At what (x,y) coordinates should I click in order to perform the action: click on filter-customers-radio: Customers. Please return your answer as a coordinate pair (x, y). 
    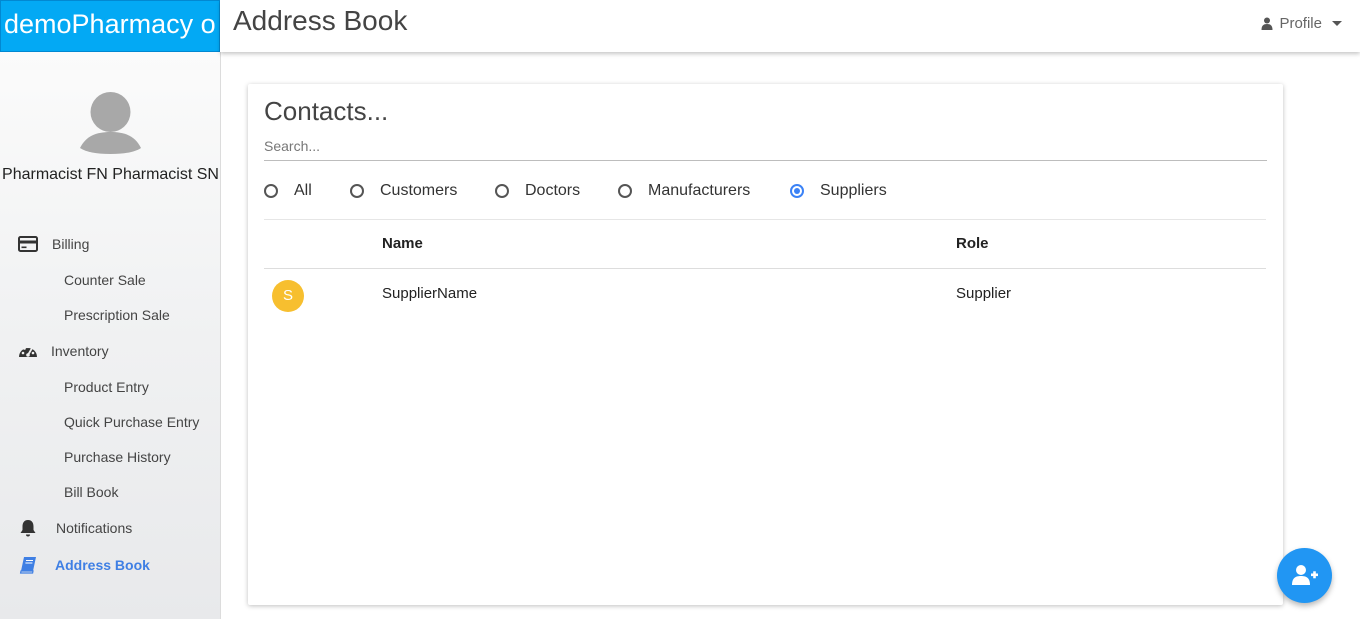
    Looking at the image, I should click on (403, 191).